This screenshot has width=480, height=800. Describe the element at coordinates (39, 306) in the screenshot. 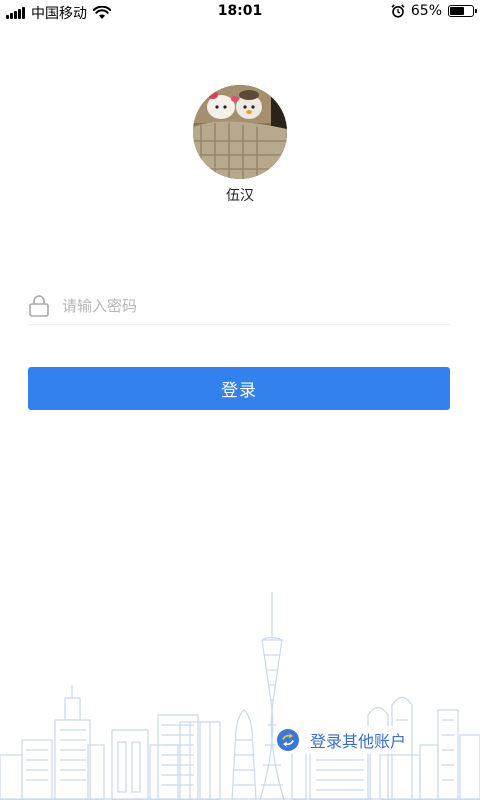

I see `lock-icon` at that location.